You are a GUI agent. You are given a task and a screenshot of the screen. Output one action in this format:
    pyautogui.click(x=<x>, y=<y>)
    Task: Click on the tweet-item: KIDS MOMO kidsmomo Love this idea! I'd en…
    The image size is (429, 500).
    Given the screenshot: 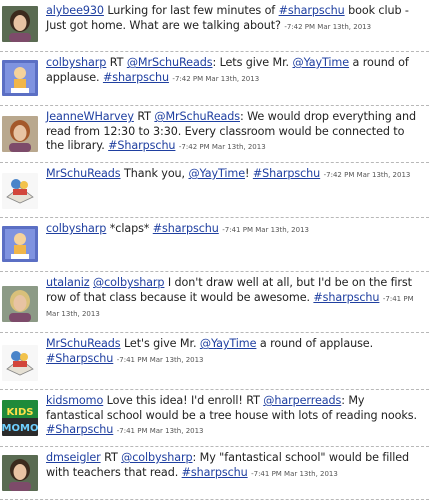 What is the action you would take?
    pyautogui.click(x=214, y=418)
    